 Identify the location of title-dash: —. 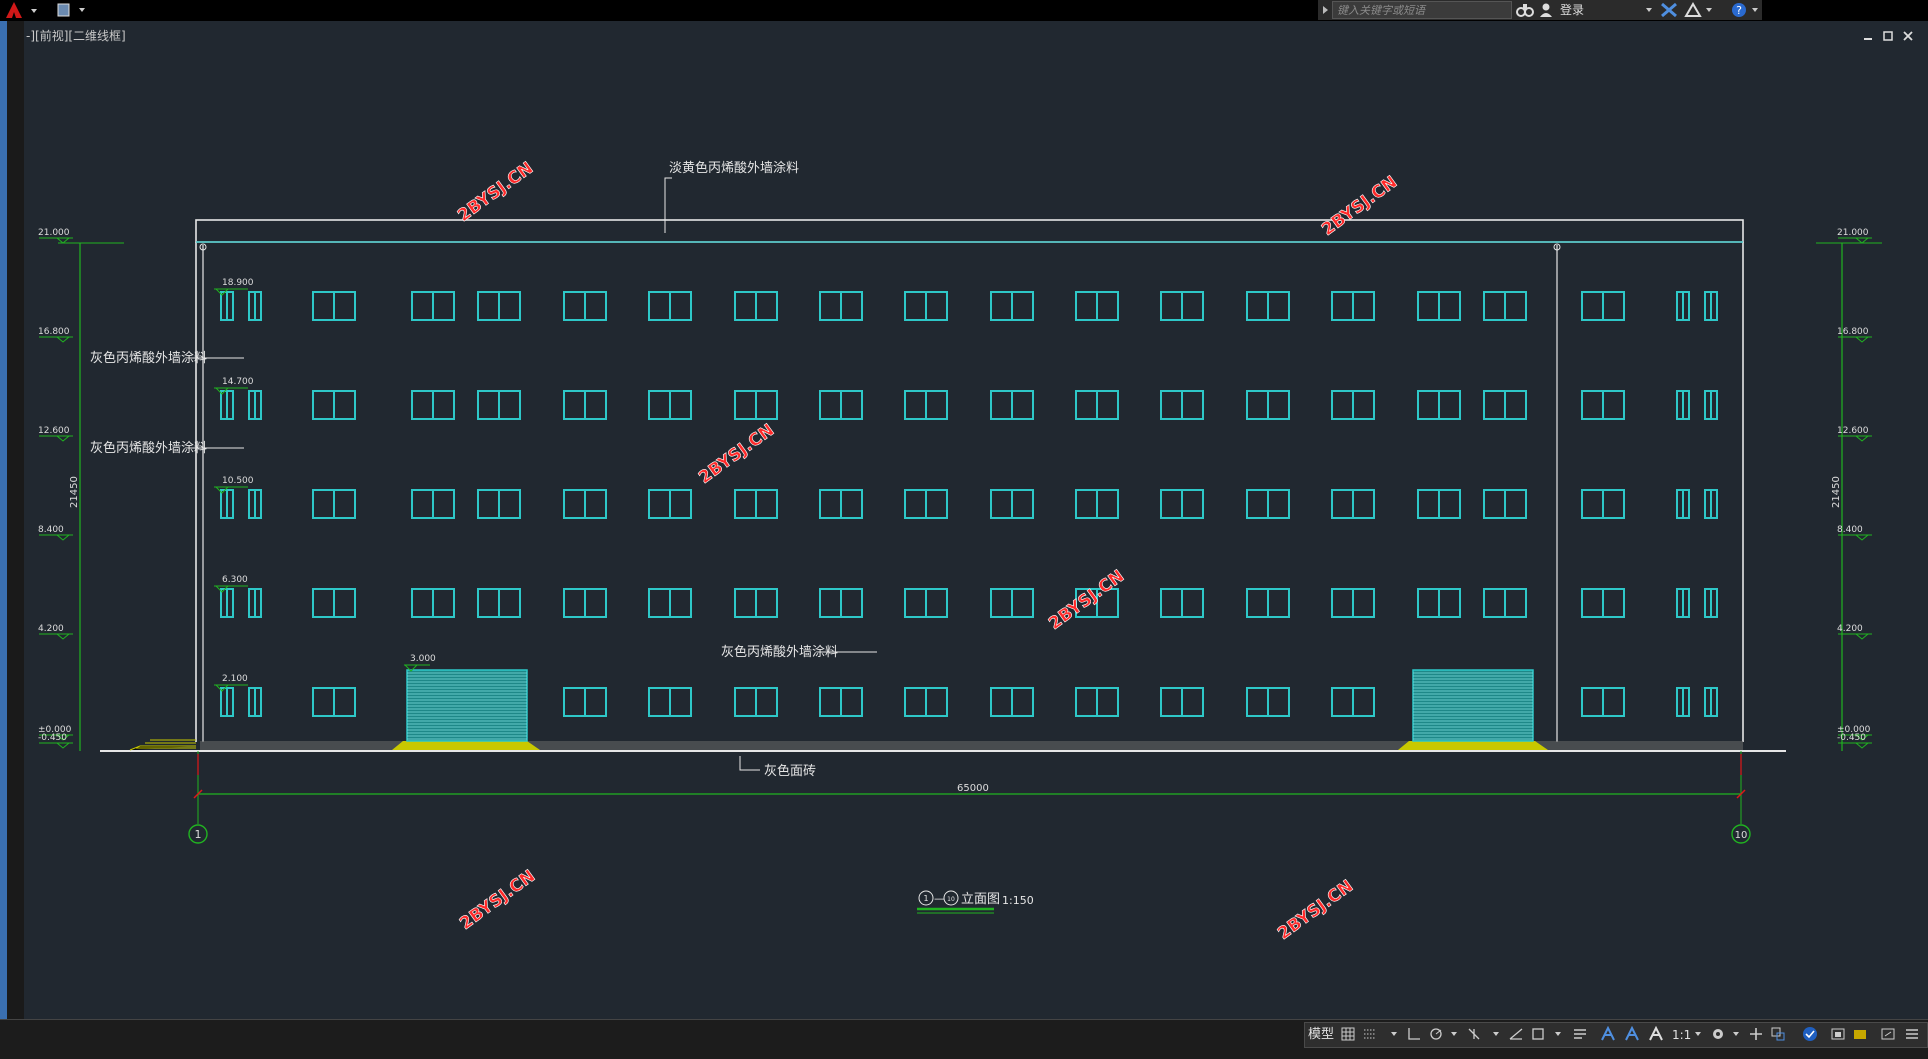
(939, 898).